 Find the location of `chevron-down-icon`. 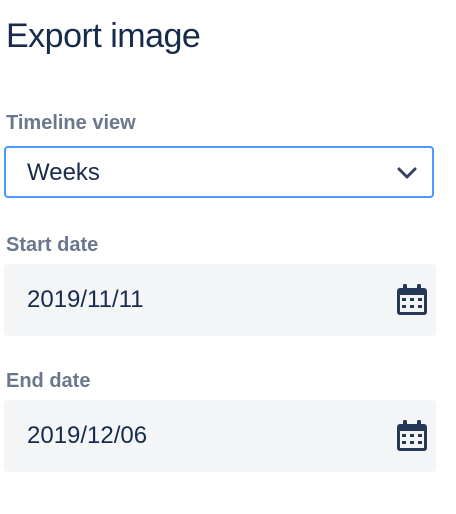

chevron-down-icon is located at coordinates (407, 173).